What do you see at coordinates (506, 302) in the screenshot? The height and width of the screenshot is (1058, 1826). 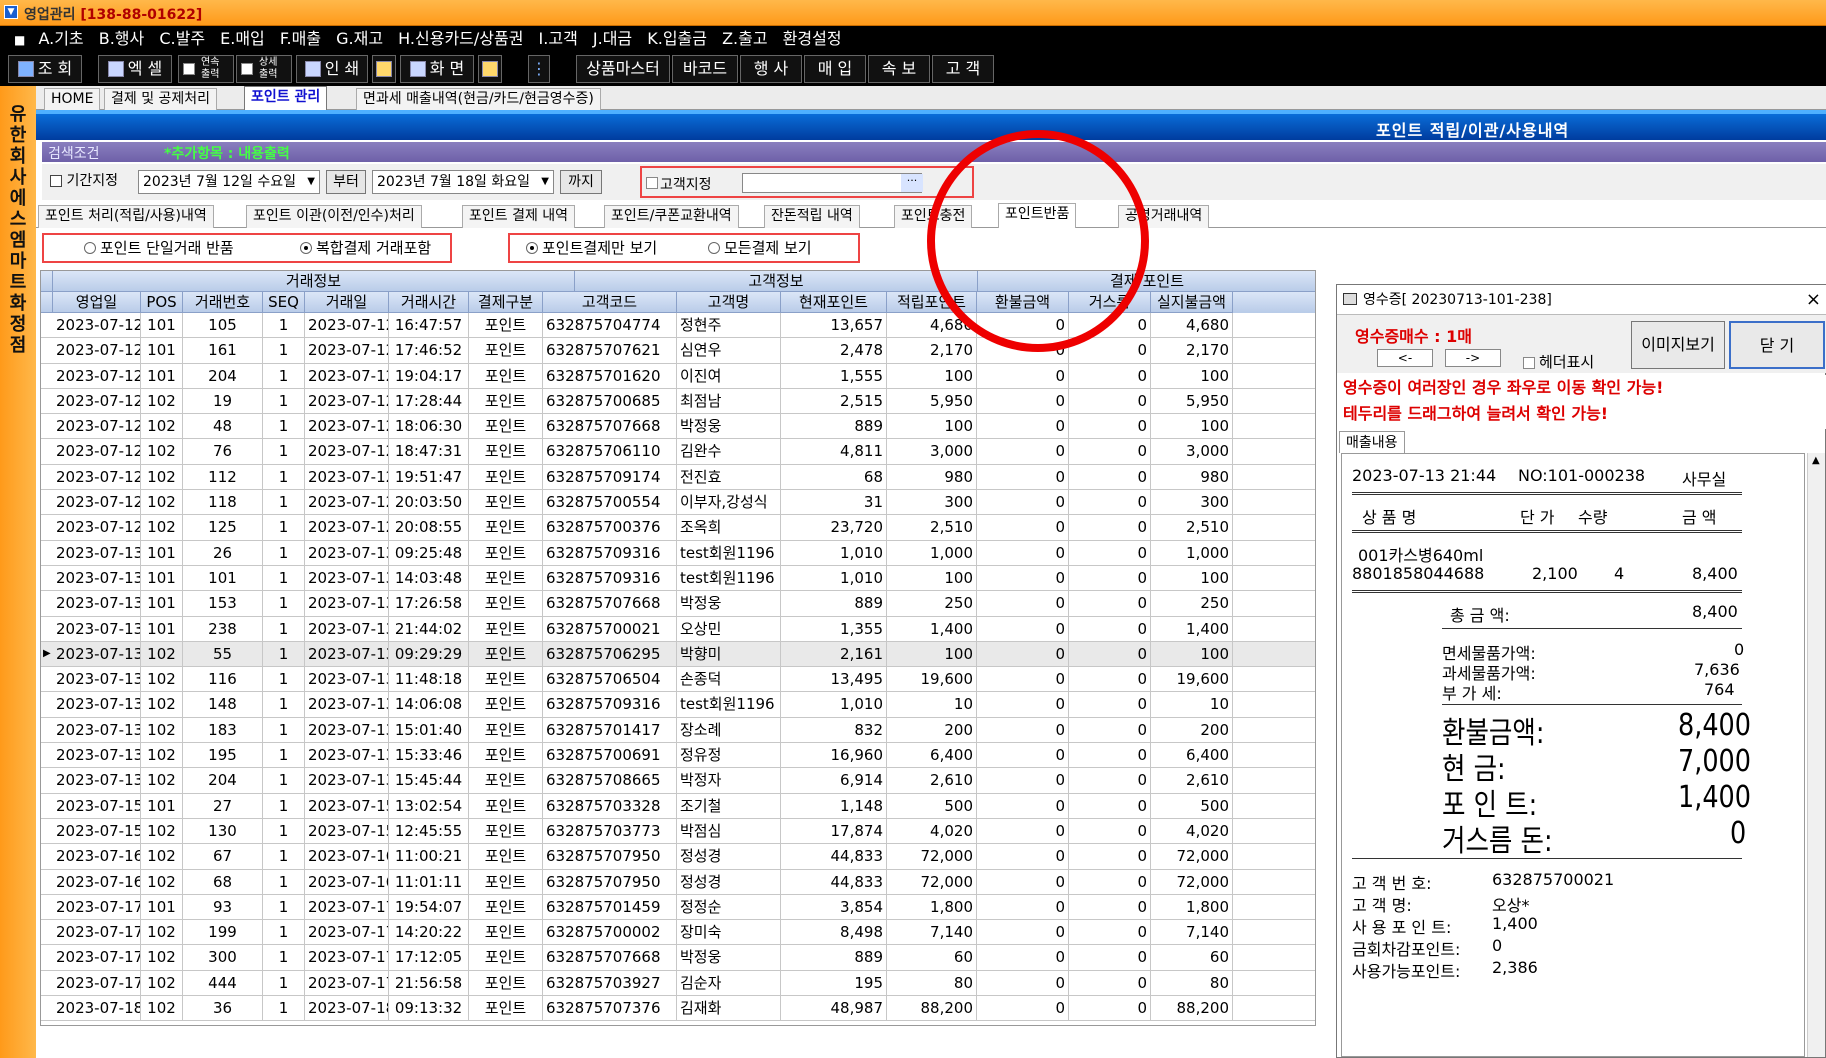 I see `column-header-pay-type: 결제구분` at bounding box center [506, 302].